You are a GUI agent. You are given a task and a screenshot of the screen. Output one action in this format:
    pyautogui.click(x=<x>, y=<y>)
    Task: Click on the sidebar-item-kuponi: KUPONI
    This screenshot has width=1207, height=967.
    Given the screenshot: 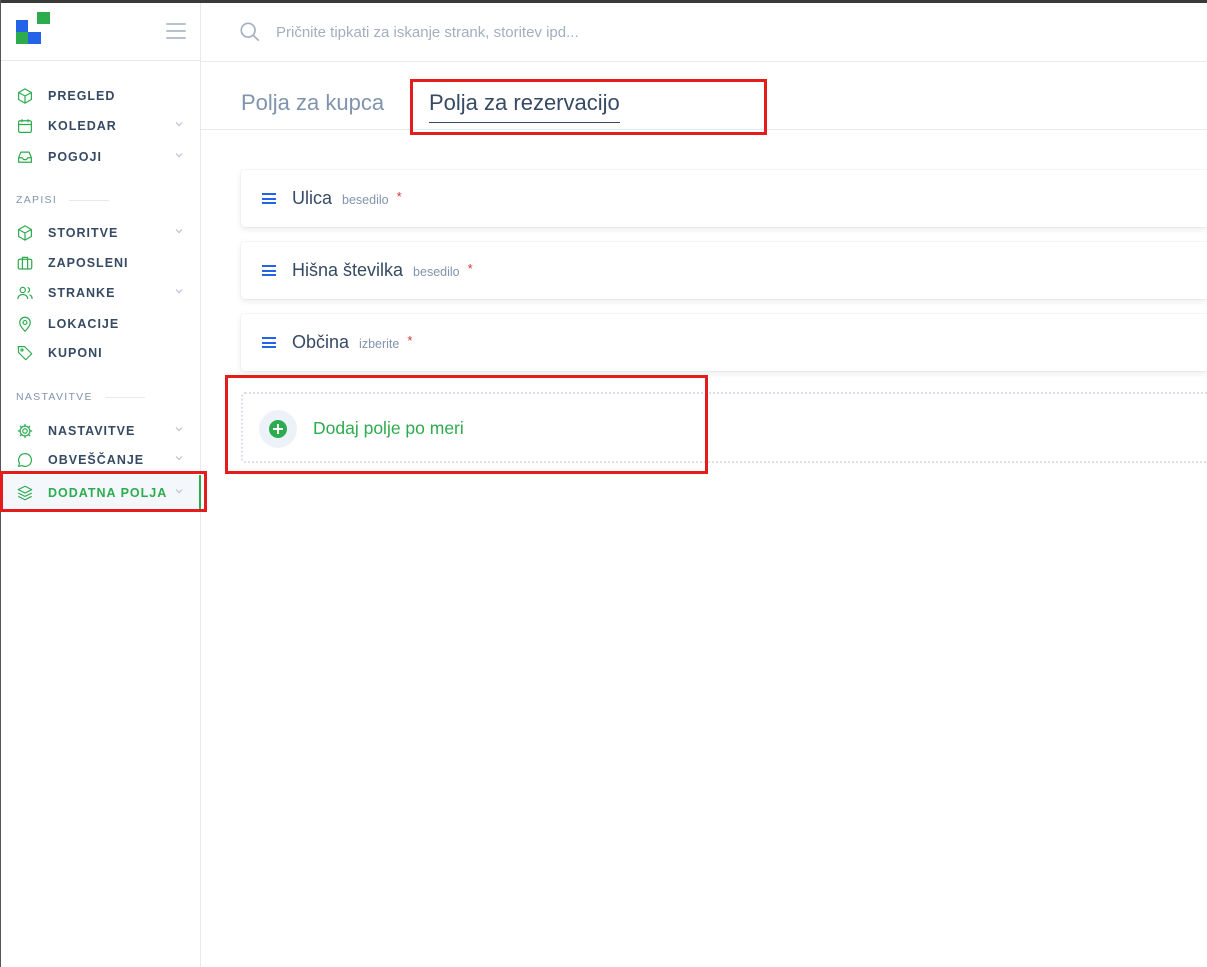 What is the action you would take?
    pyautogui.click(x=101, y=353)
    